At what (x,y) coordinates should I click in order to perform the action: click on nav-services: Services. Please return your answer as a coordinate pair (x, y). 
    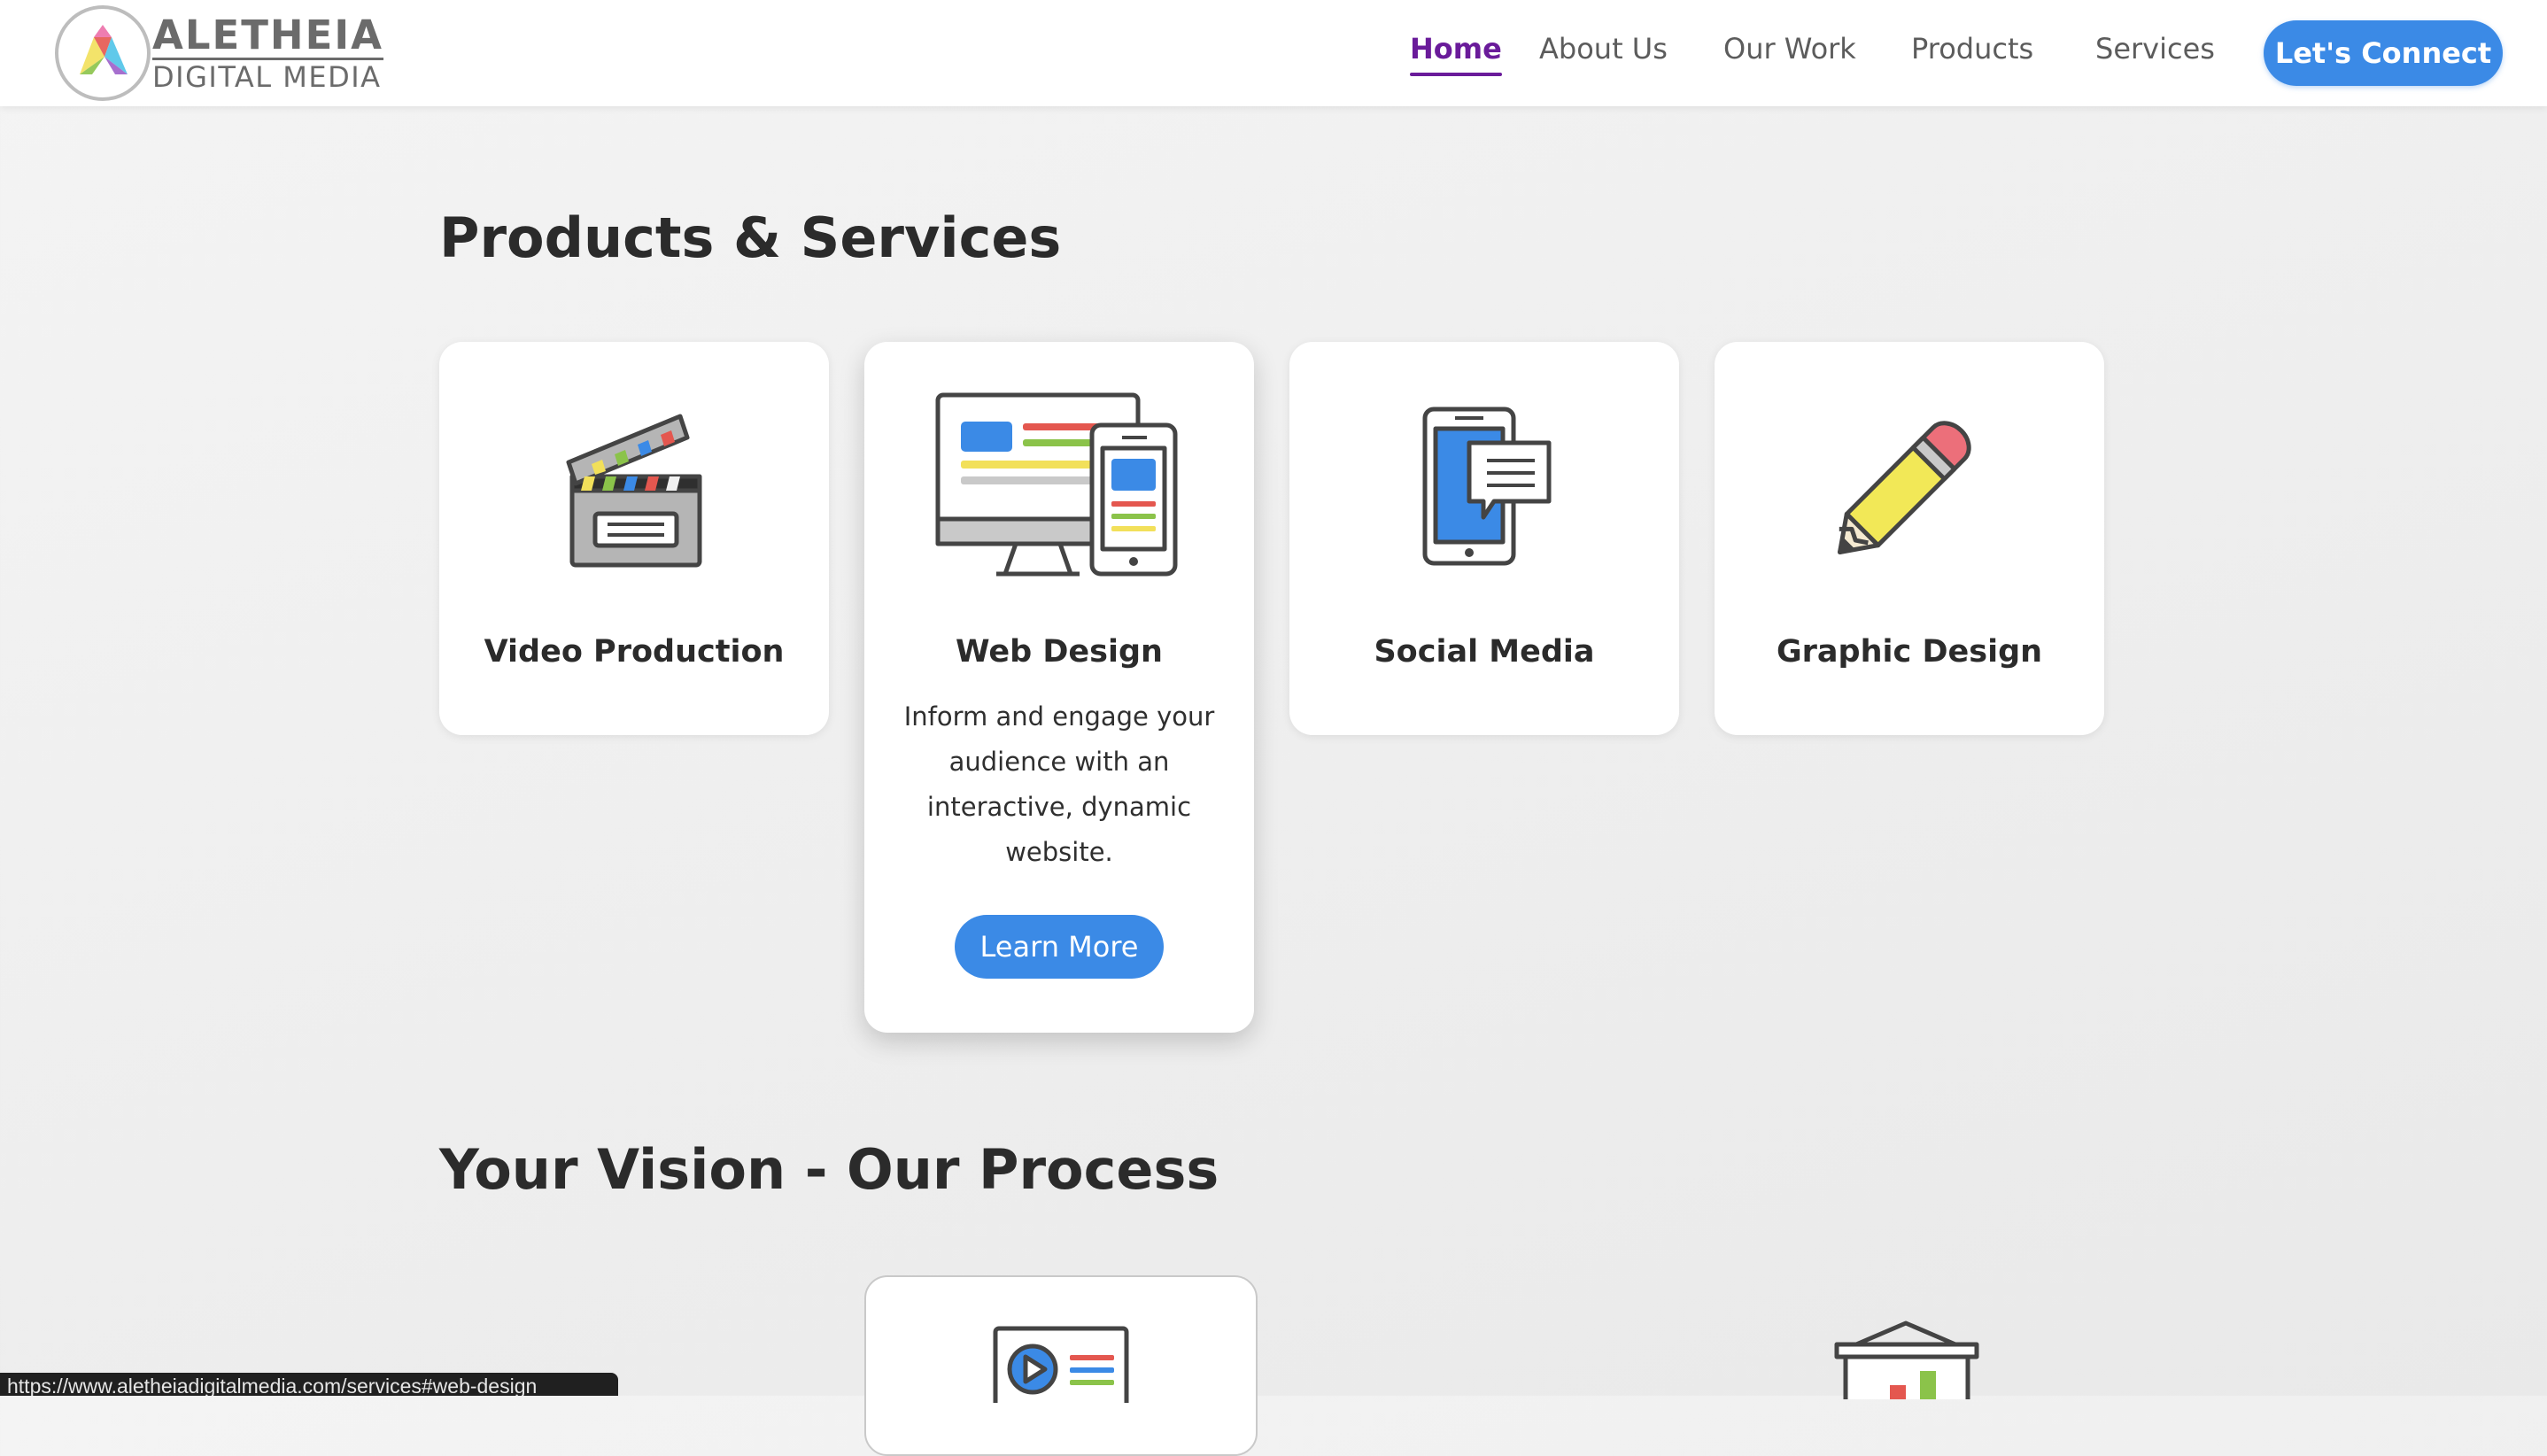
    Looking at the image, I should click on (2155, 49).